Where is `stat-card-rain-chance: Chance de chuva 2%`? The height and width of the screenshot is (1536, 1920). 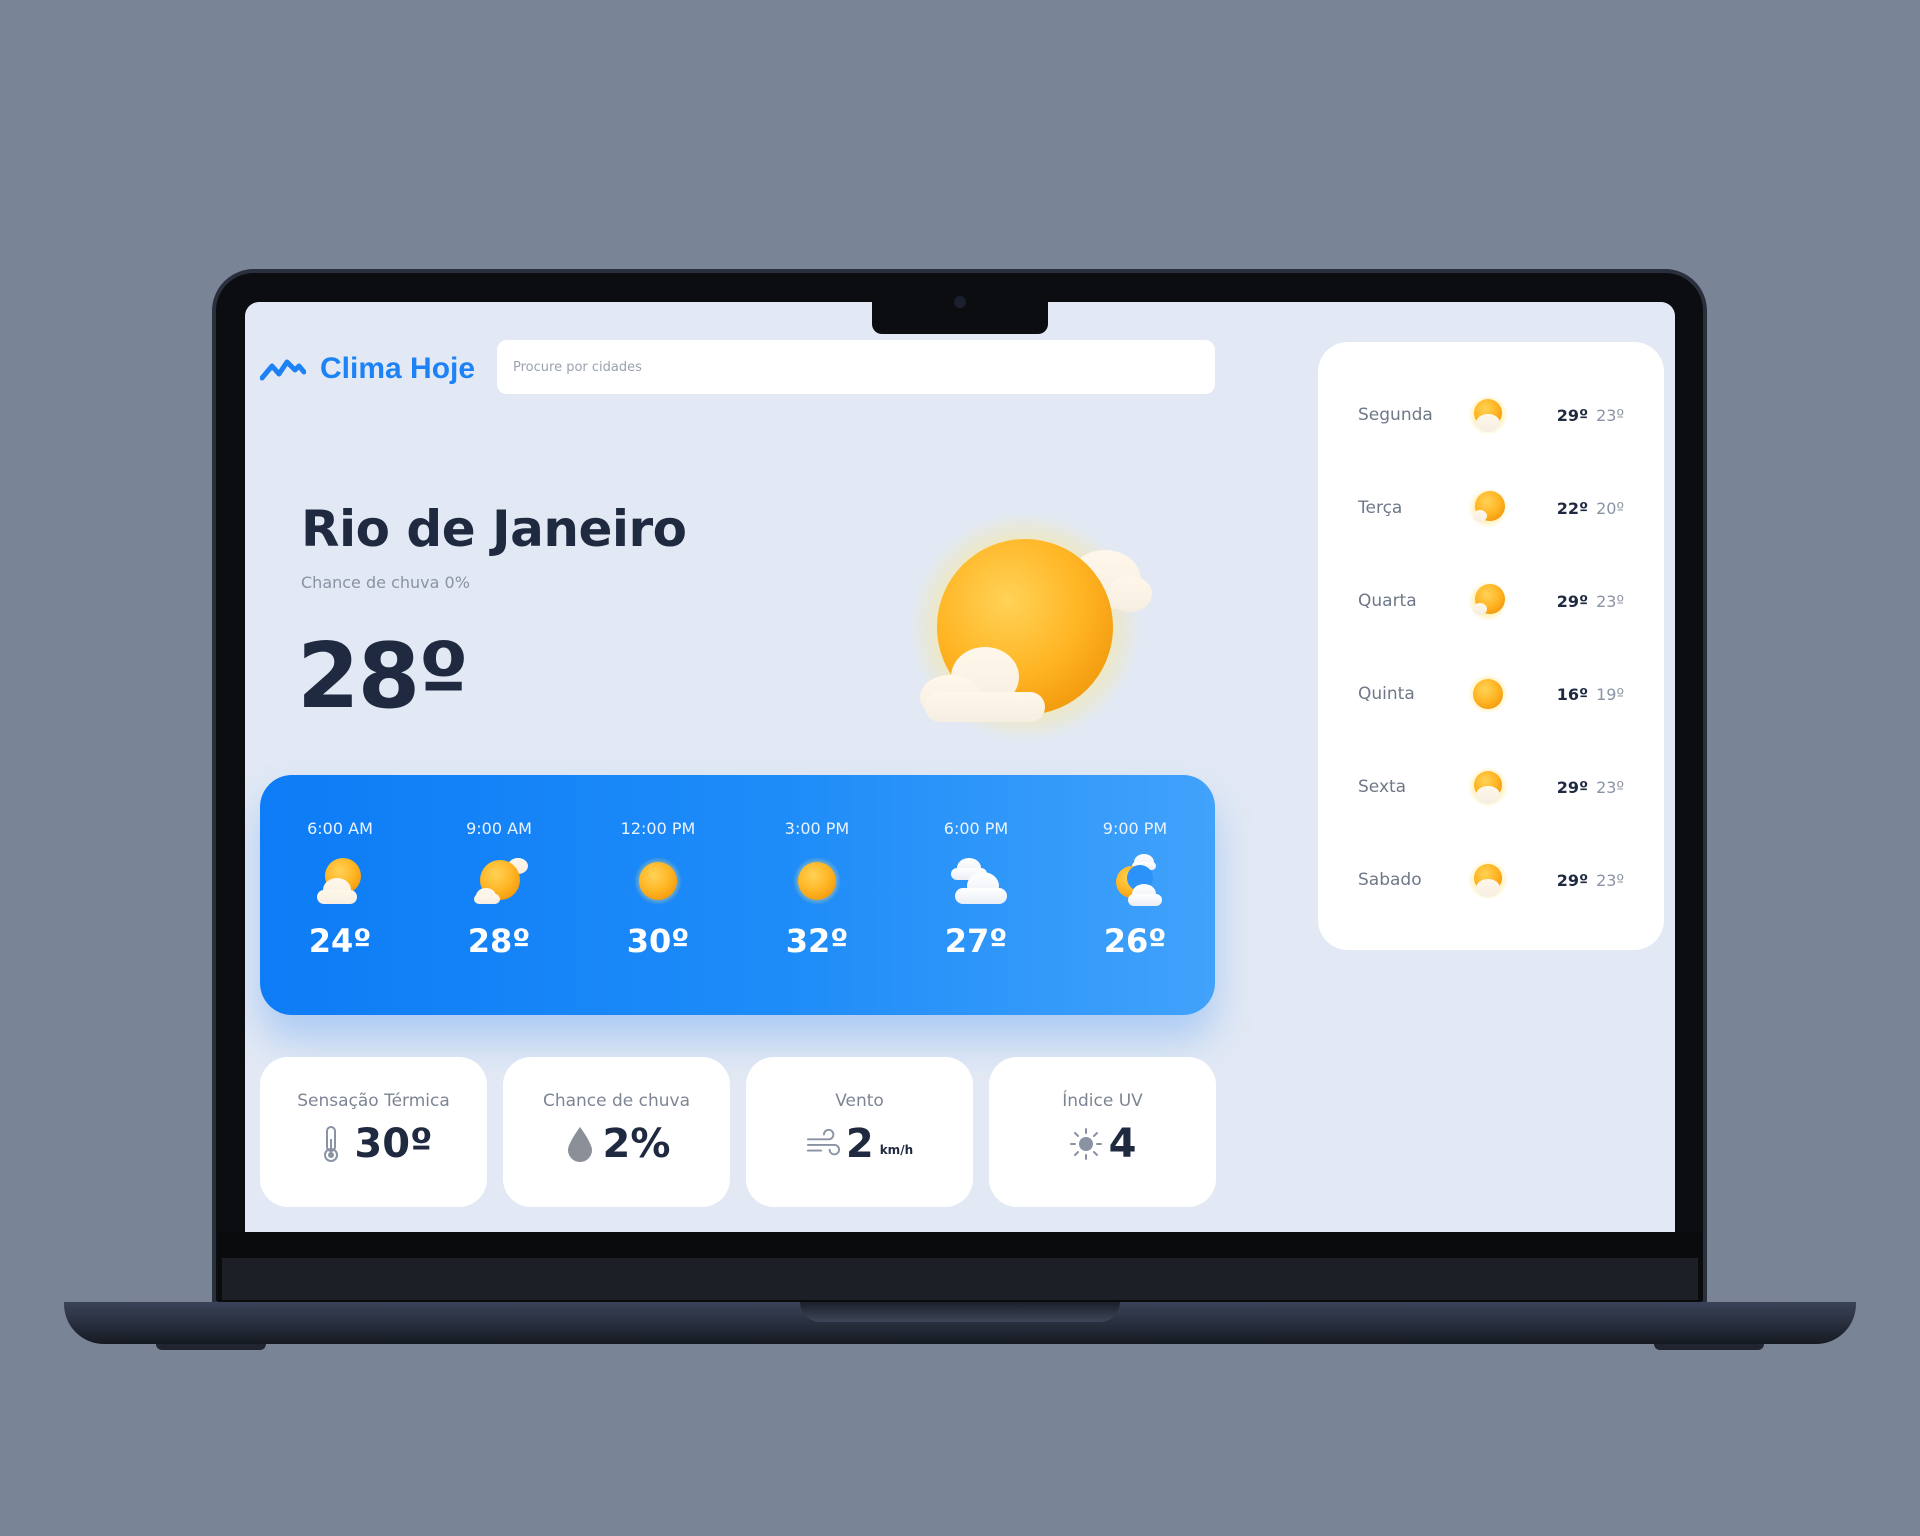 stat-card-rain-chance: Chance de chuva 2% is located at coordinates (616, 1132).